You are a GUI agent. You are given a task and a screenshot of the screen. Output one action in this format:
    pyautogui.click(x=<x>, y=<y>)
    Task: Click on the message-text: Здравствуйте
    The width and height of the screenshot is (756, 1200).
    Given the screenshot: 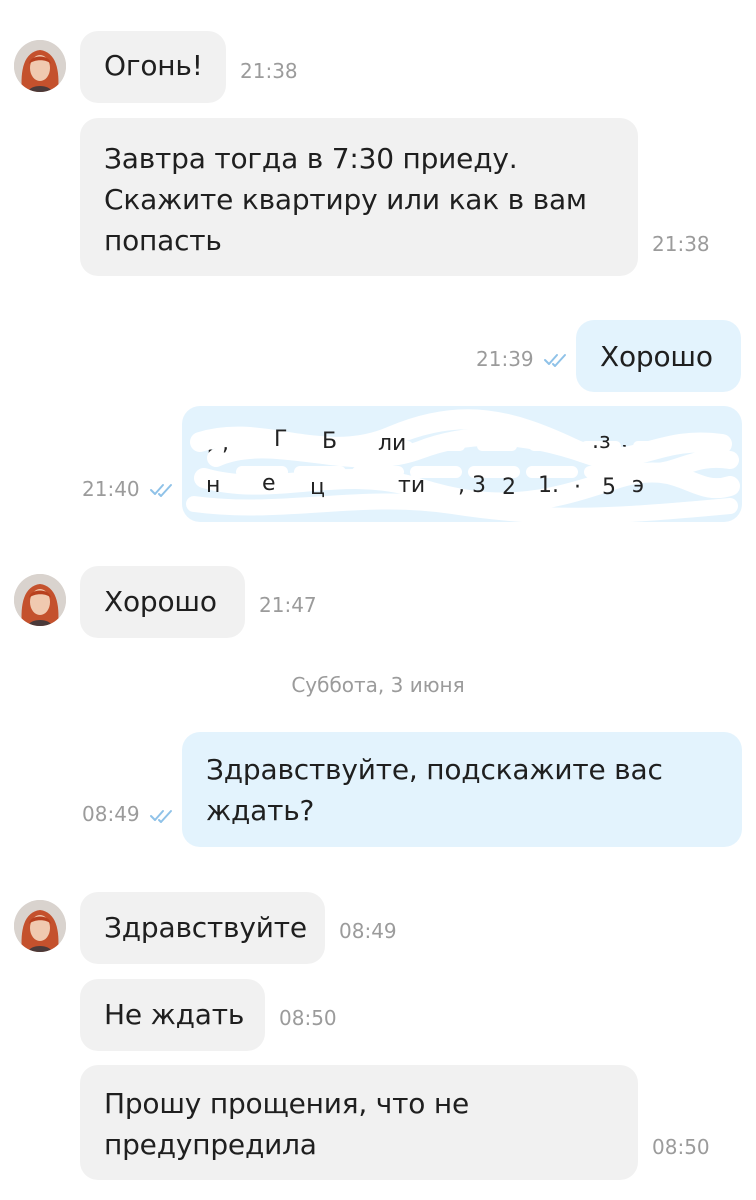 What is the action you would take?
    pyautogui.click(x=205, y=927)
    